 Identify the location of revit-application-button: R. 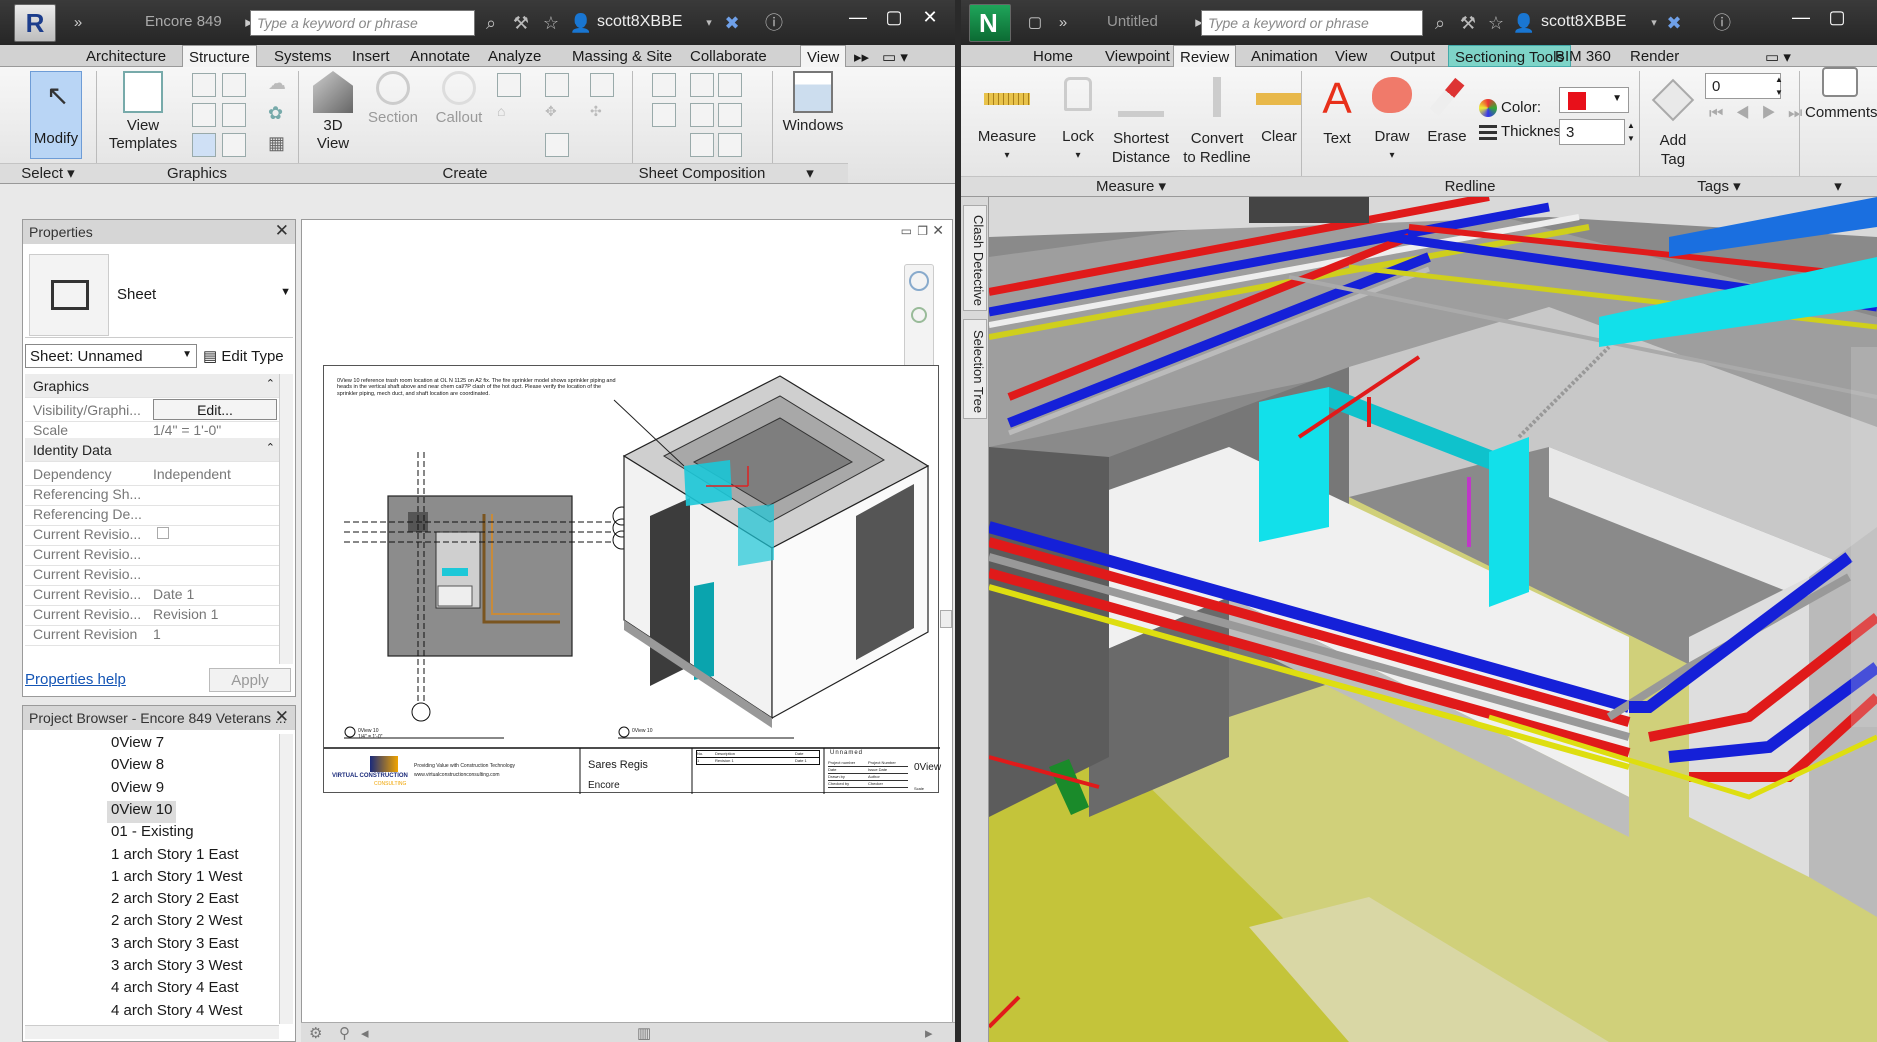
(35, 23).